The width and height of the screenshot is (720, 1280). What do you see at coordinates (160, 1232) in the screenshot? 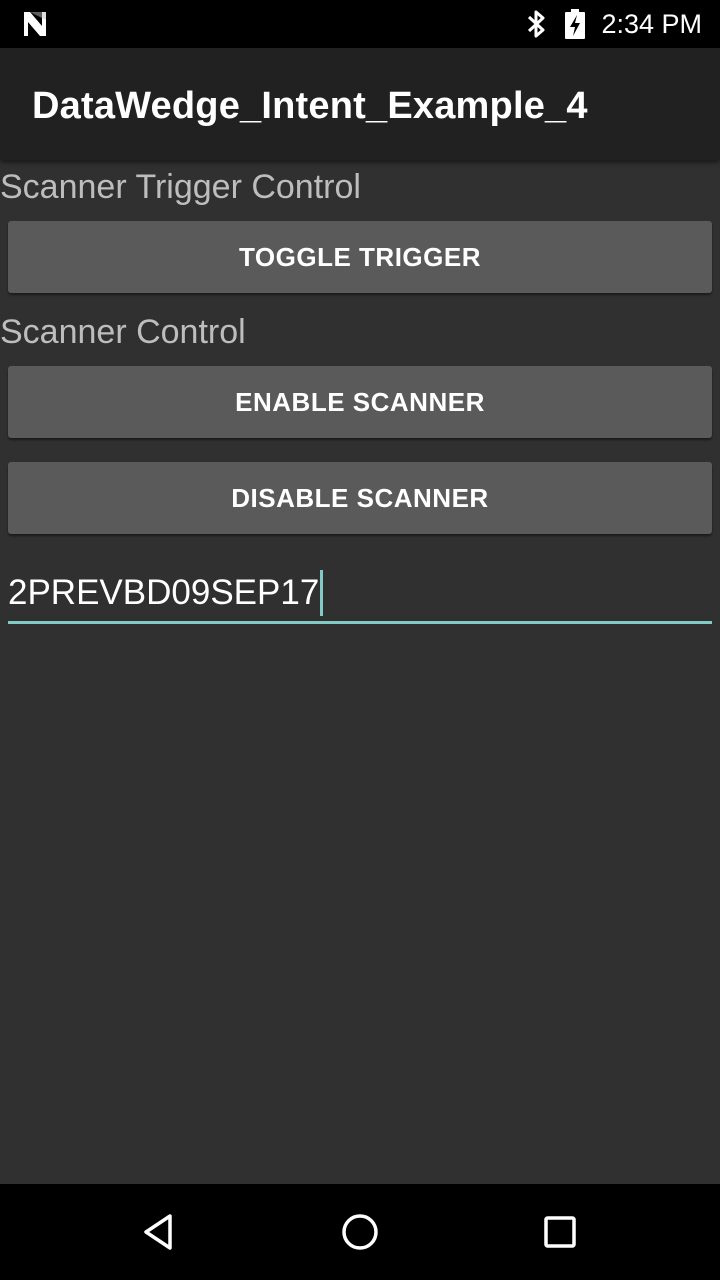
I see `back-icon` at bounding box center [160, 1232].